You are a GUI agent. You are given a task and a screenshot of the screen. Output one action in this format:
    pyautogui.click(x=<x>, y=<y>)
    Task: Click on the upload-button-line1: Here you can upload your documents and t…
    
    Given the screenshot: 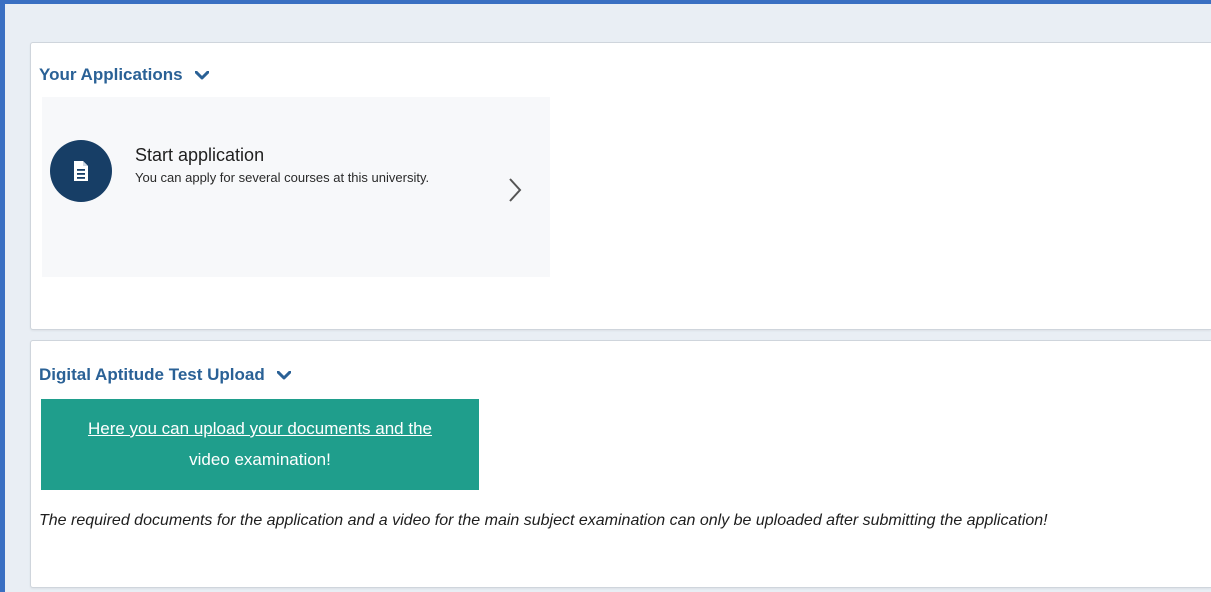 What is the action you would take?
    pyautogui.click(x=259, y=428)
    